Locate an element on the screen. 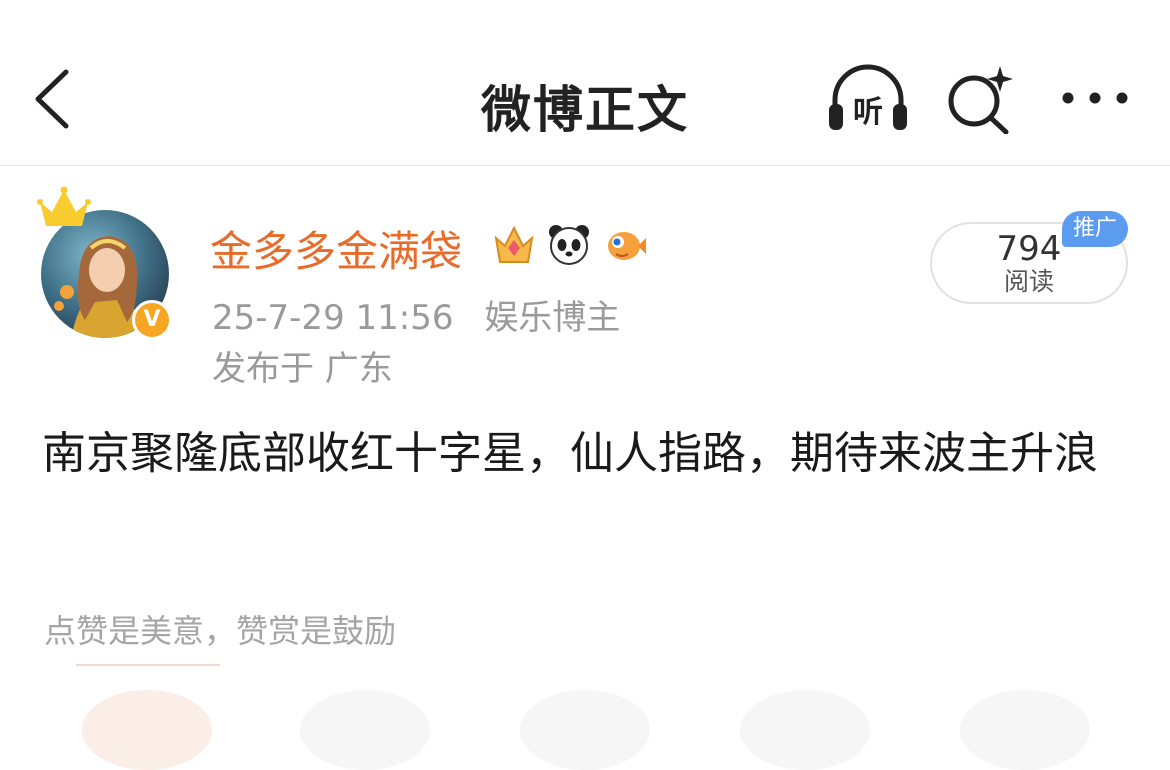  headphones-listen-icon: 听 is located at coordinates (868, 99).